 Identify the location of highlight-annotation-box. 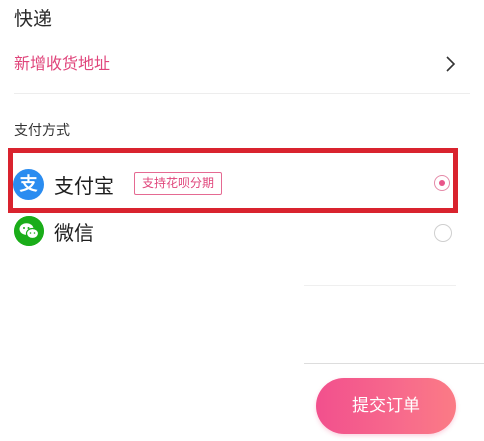
(233, 180).